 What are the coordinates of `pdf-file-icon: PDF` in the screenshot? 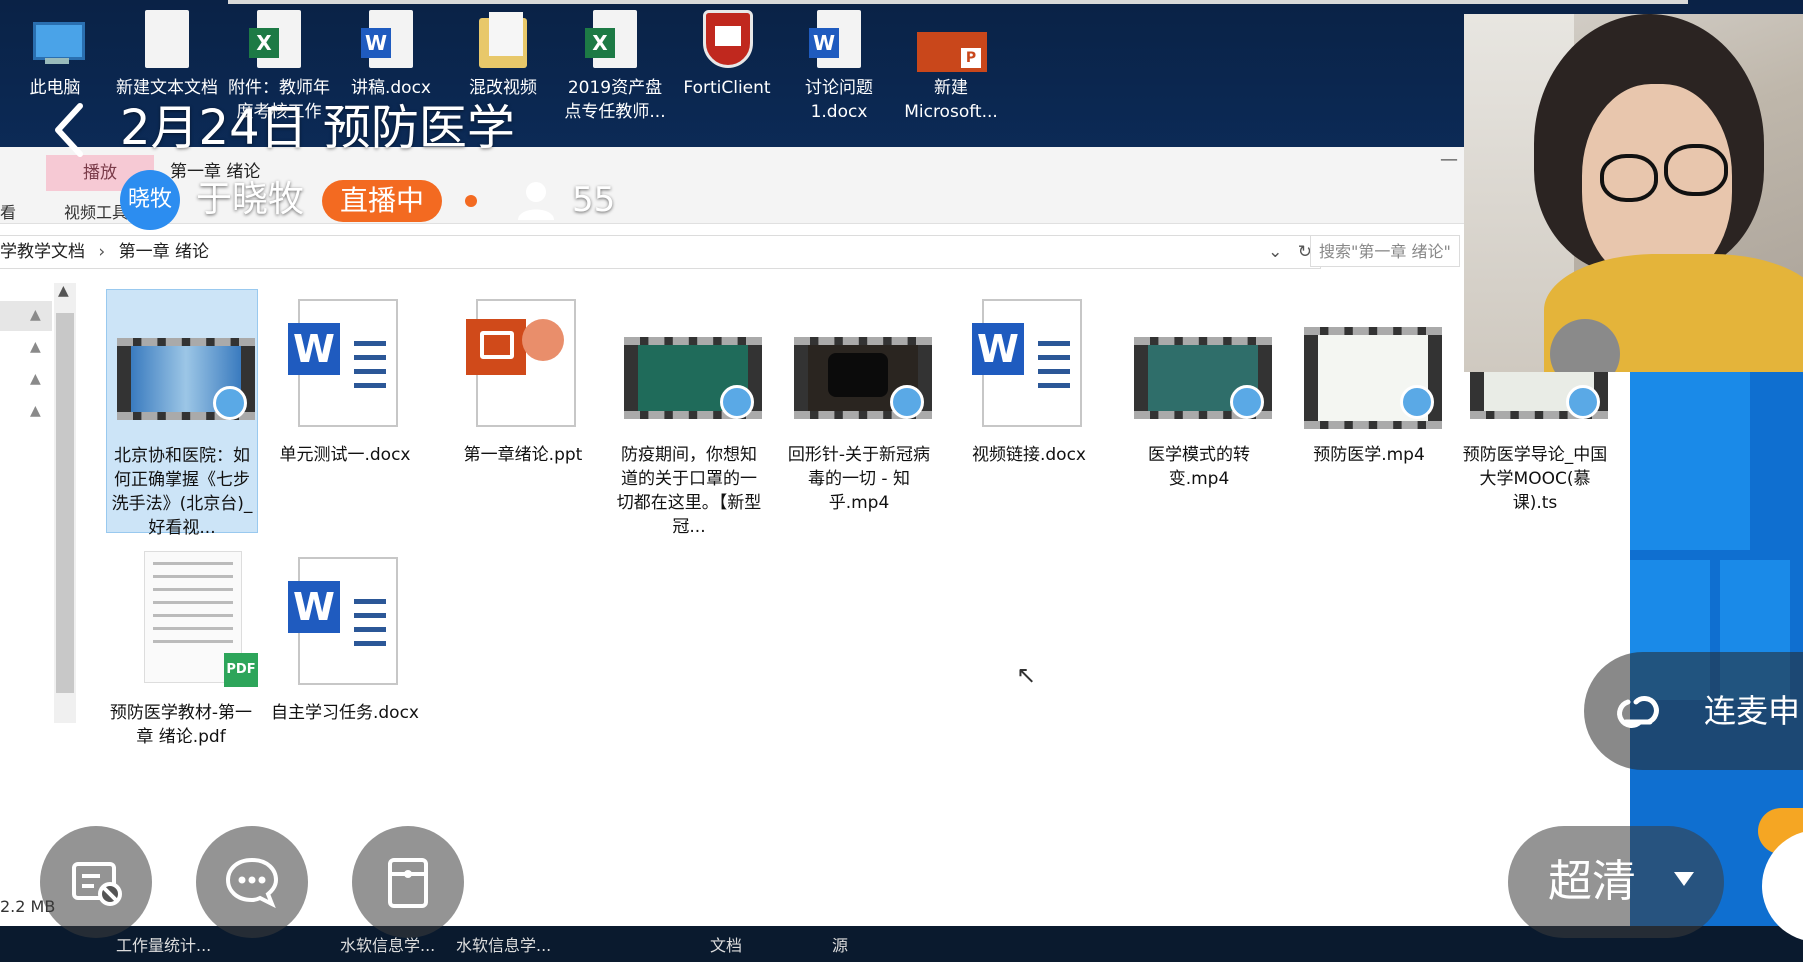 It's located at (187, 622).